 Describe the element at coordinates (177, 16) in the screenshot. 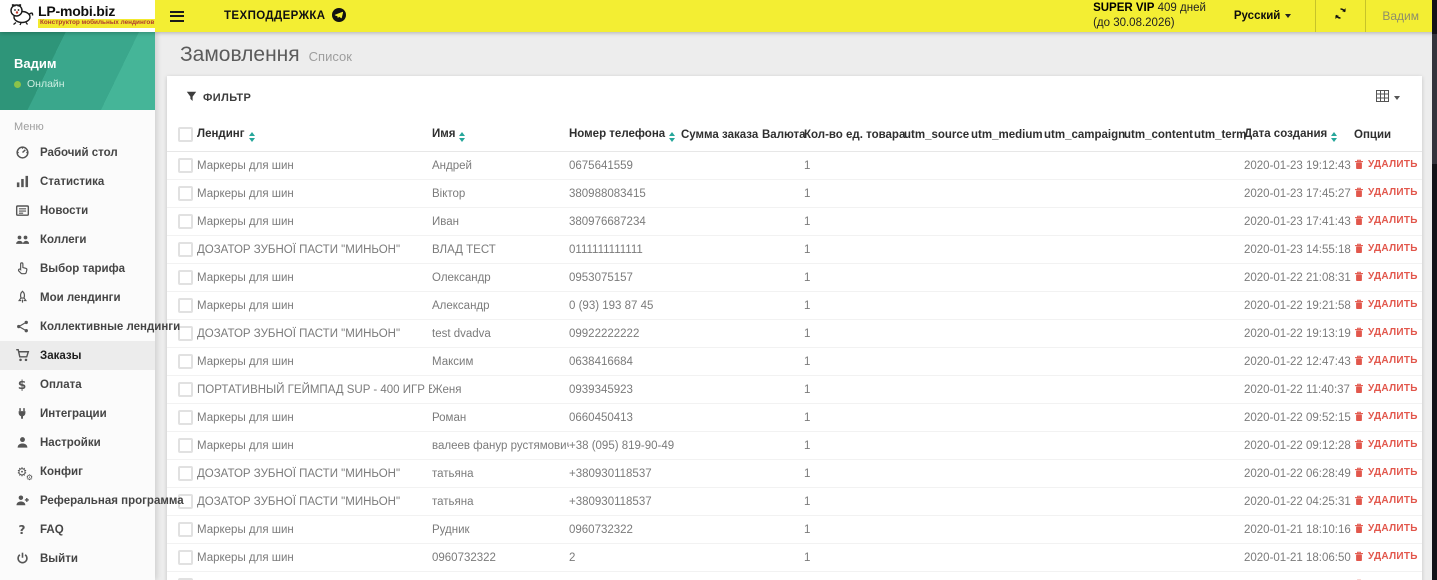

I see `menu-toggle-icon` at that location.